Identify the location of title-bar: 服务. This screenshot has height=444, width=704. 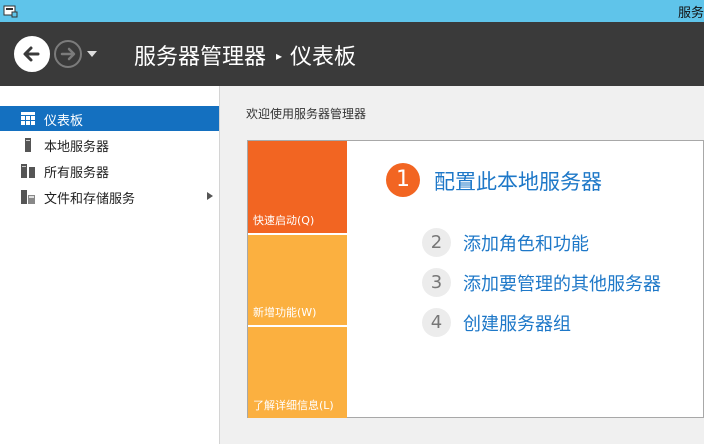
(352, 11).